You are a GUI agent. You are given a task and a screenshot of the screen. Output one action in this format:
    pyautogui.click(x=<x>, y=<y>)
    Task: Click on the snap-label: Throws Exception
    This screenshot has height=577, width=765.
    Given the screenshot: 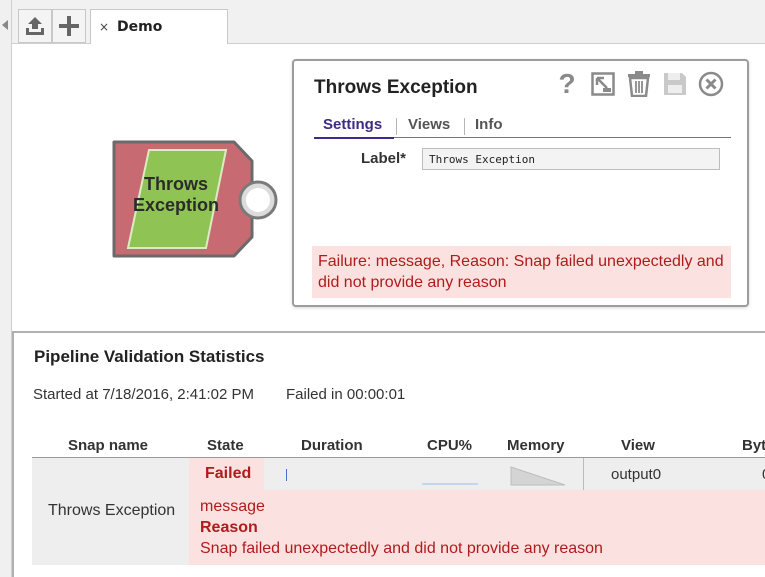 What is the action you would take?
    pyautogui.click(x=176, y=195)
    